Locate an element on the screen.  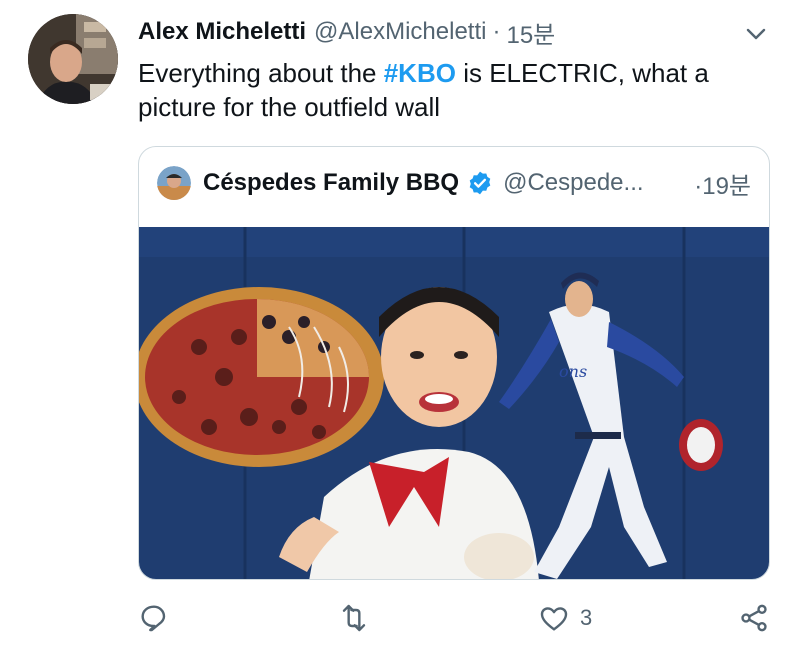
quoted-tweet-header: Céspedes Family BBQ @Cespede... ·19분 is located at coordinates (454, 183).